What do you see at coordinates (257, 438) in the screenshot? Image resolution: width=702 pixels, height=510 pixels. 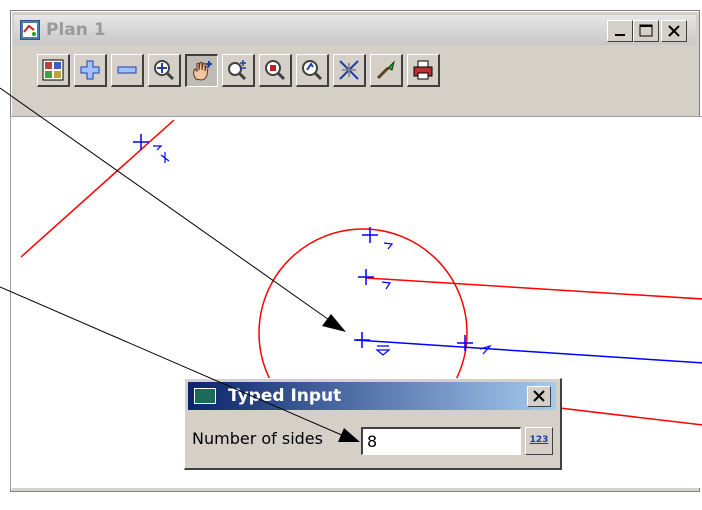 I see `number-of-sides-label: Number of sides` at bounding box center [257, 438].